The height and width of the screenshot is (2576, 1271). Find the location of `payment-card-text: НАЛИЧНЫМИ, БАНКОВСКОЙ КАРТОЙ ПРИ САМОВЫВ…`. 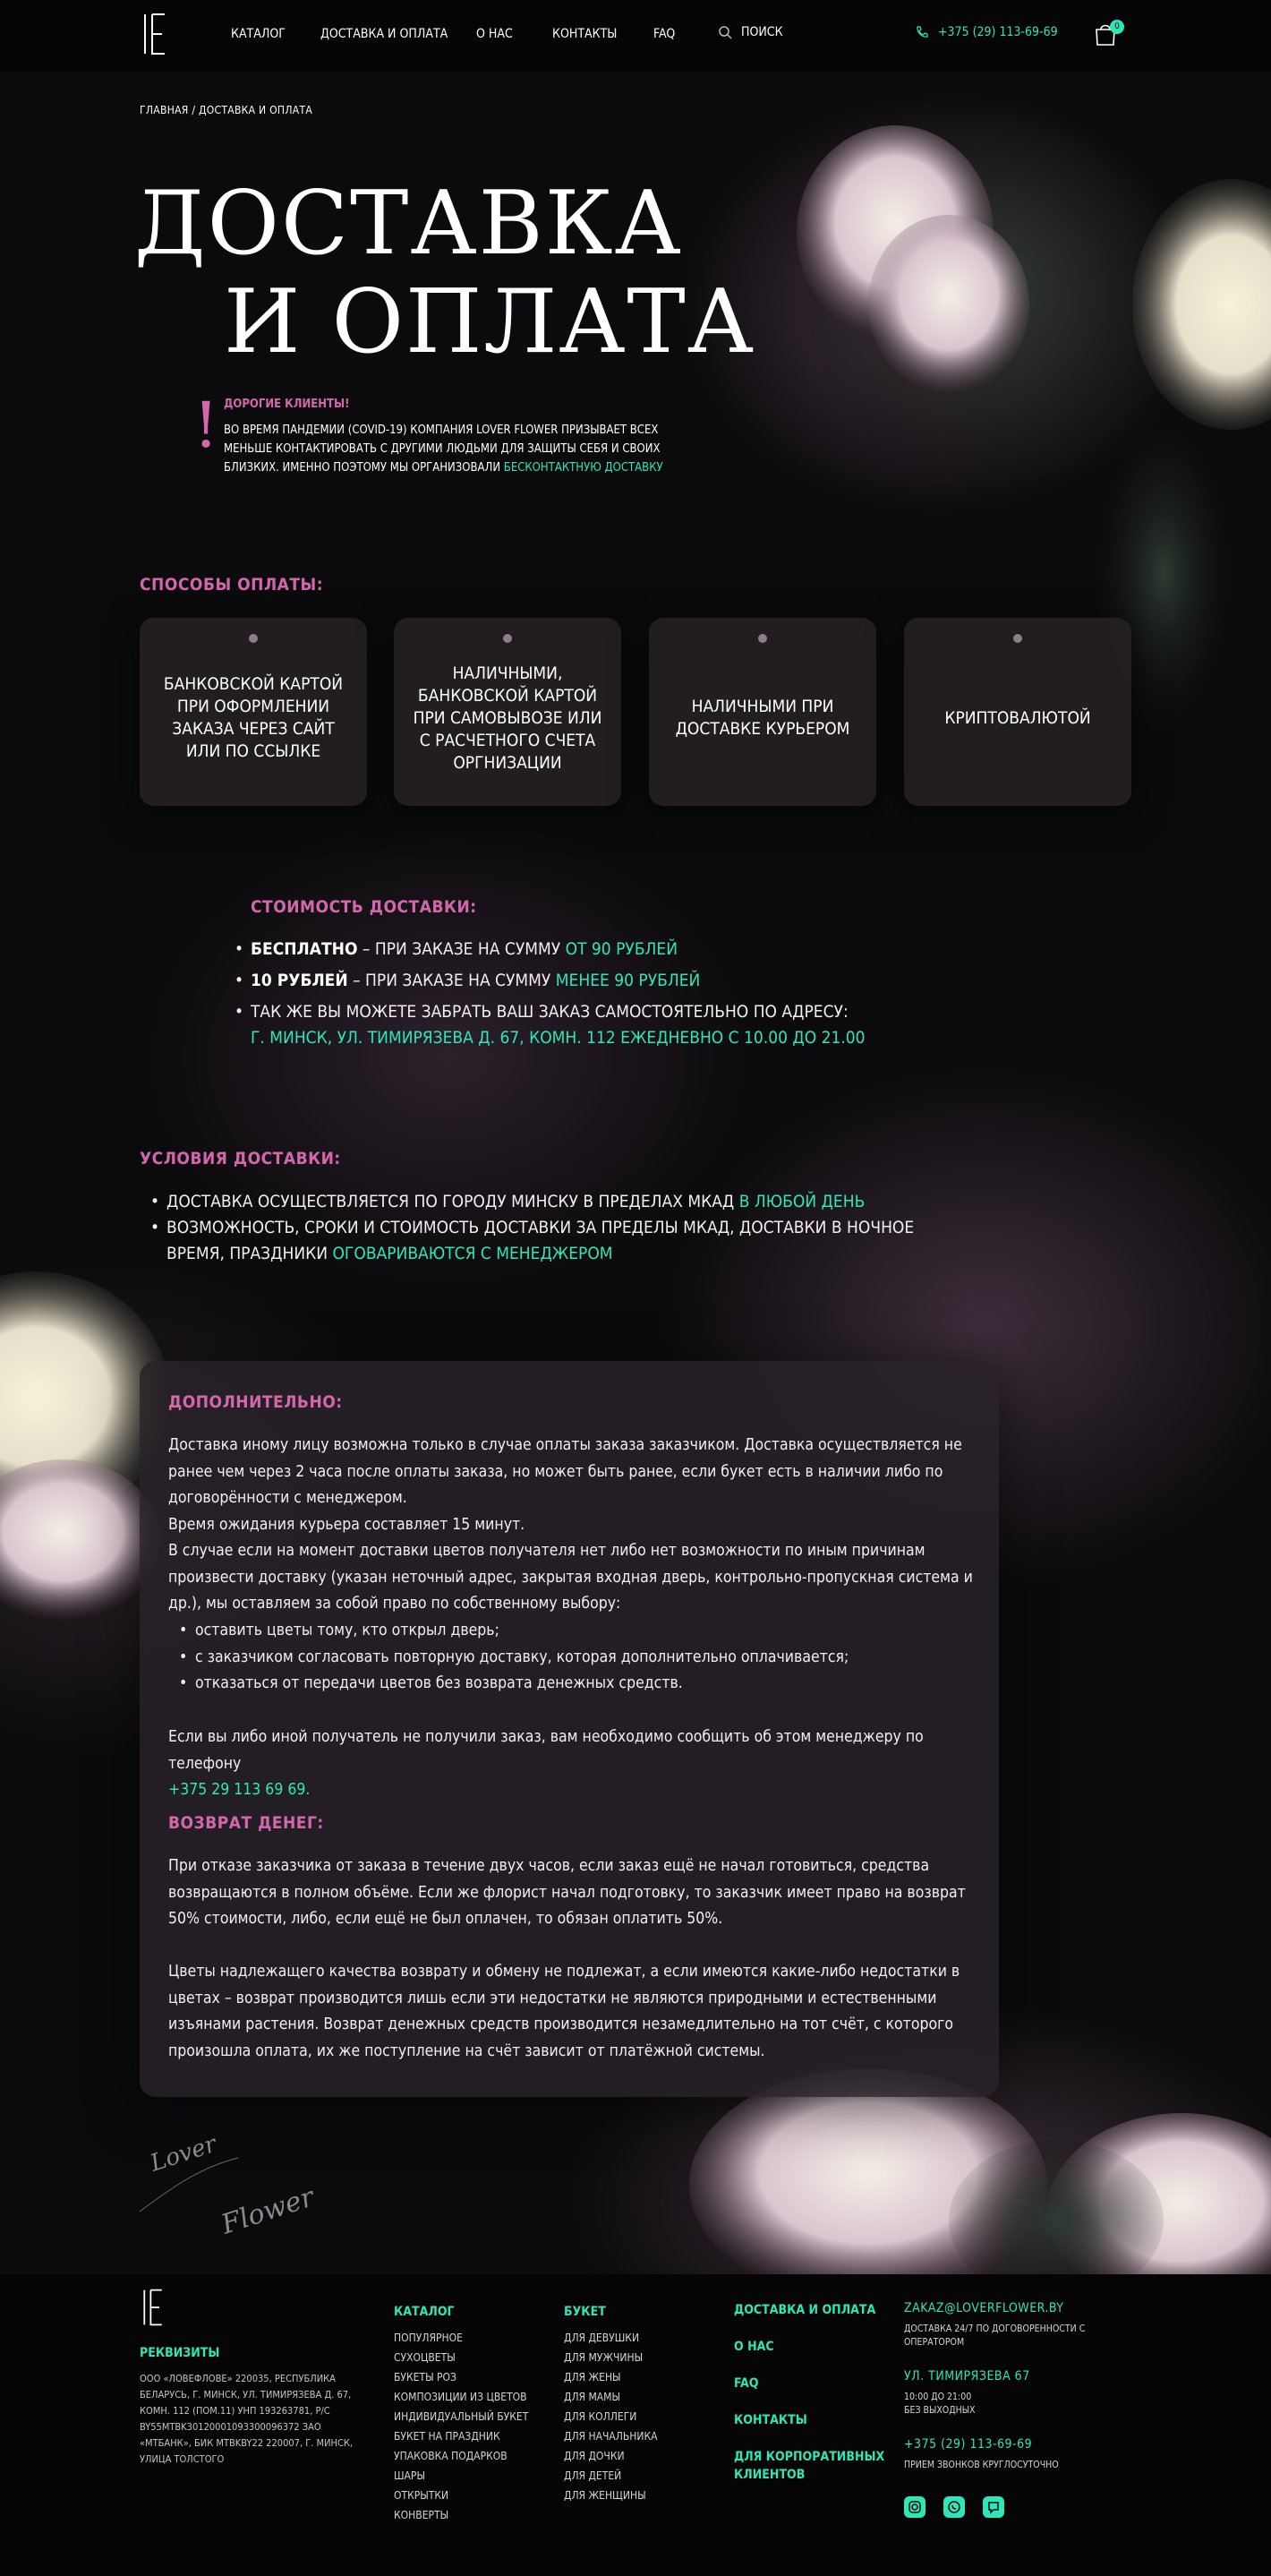

payment-card-text: НАЛИЧНЫМИ, БАНКОВСКОЙ КАРТОЙ ПРИ САМОВЫВ… is located at coordinates (507, 718).